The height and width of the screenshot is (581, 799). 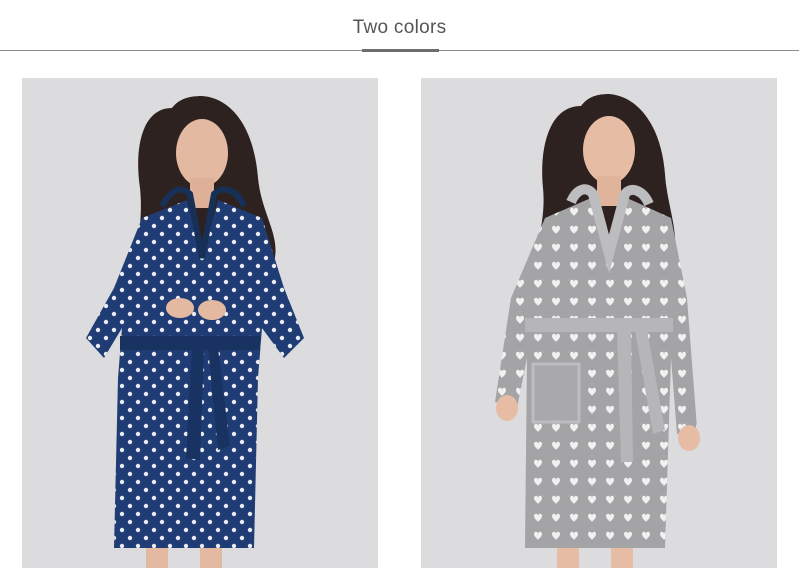 I want to click on page-header: Two colors, so click(x=399, y=28).